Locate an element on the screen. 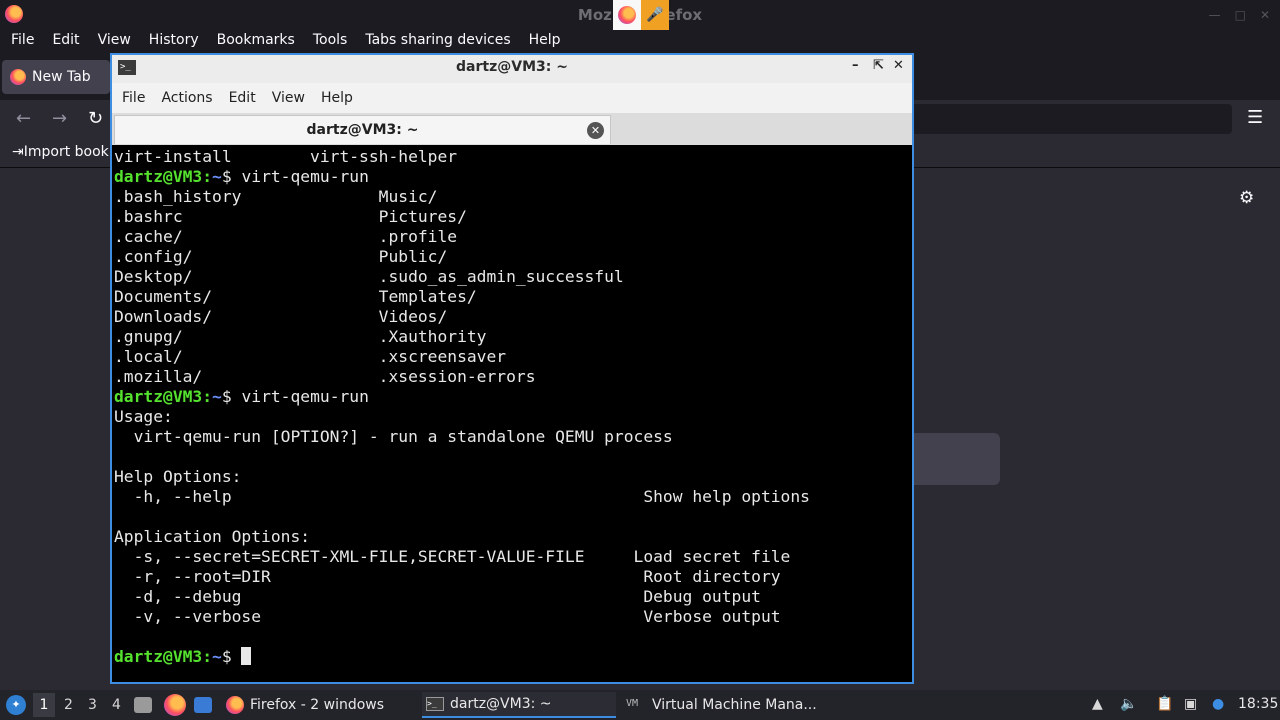  terminal-line-text: Usage: is located at coordinates (143, 416).